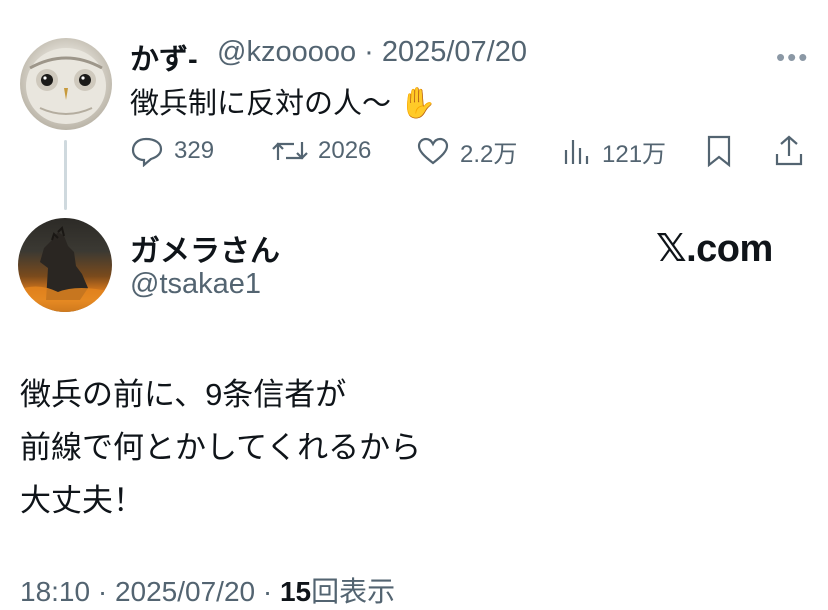 This screenshot has height=610, width=828. What do you see at coordinates (195, 284) in the screenshot?
I see `author-handle: @tsakae1` at bounding box center [195, 284].